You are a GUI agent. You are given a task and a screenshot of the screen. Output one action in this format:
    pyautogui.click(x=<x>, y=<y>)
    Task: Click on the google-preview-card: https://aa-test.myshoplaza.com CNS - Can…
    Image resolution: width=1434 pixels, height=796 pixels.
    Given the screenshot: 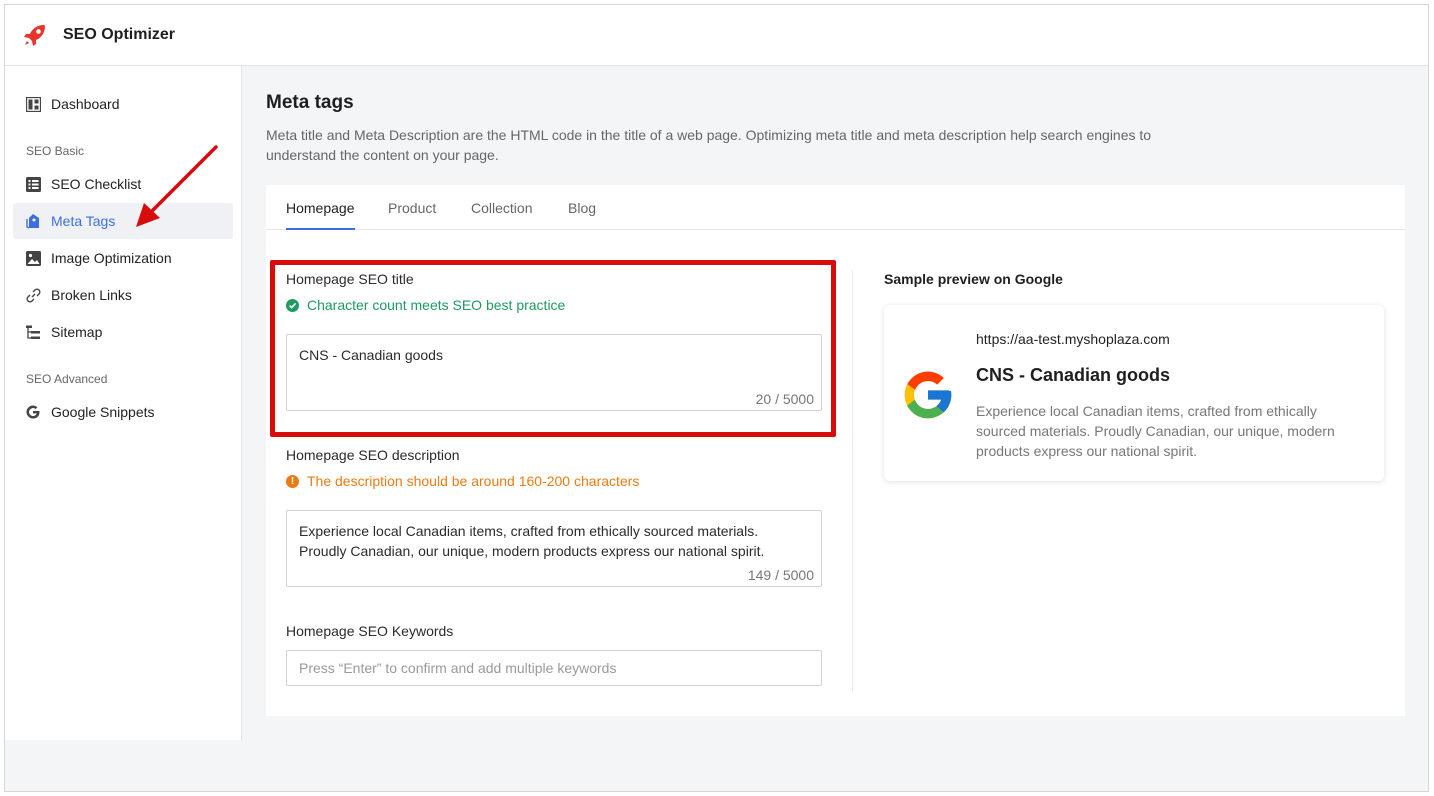 What is the action you would take?
    pyautogui.click(x=1134, y=393)
    